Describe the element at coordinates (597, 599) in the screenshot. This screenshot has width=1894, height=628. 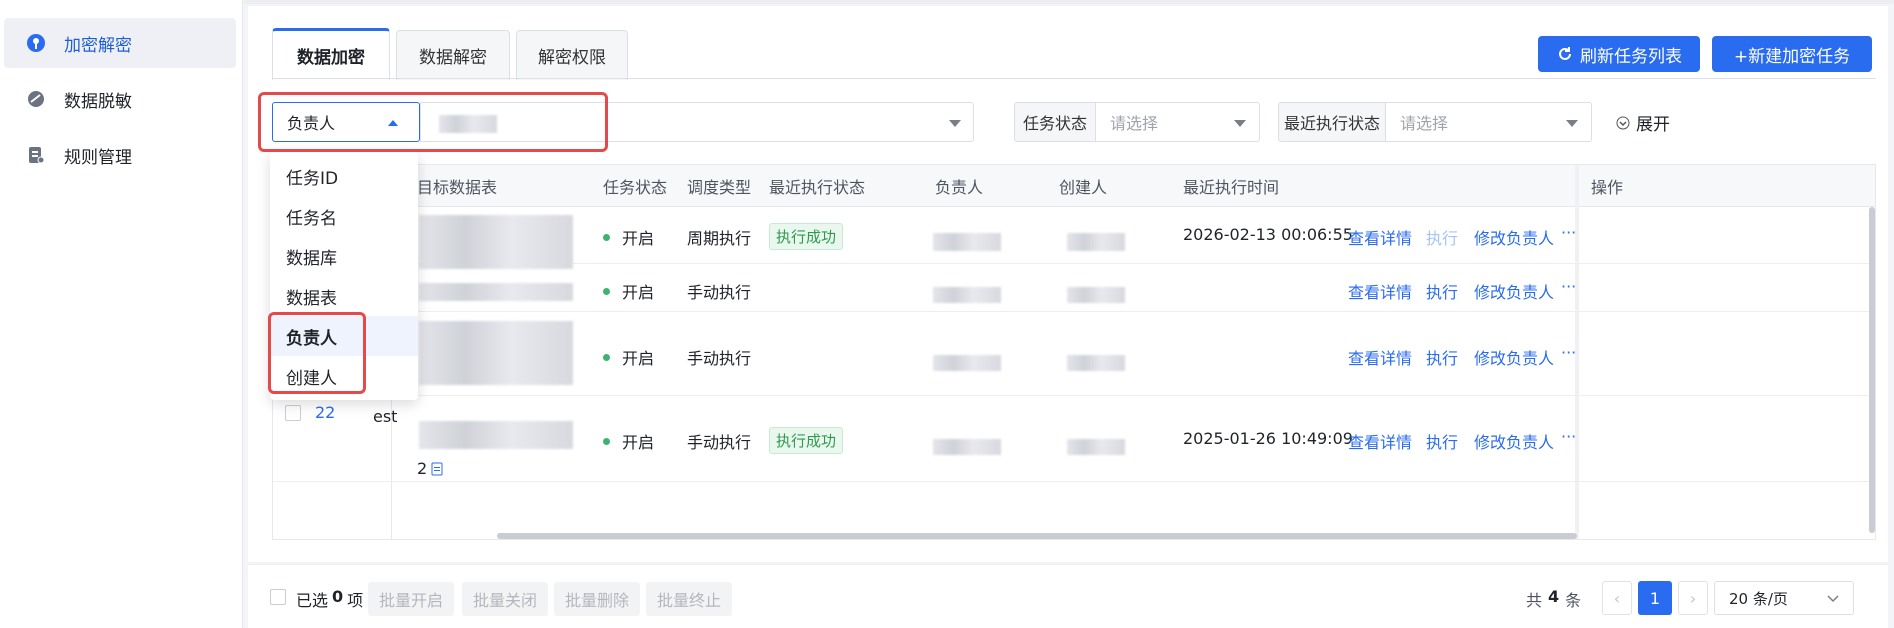
I see `batch-delete-button: 批量删除` at that location.